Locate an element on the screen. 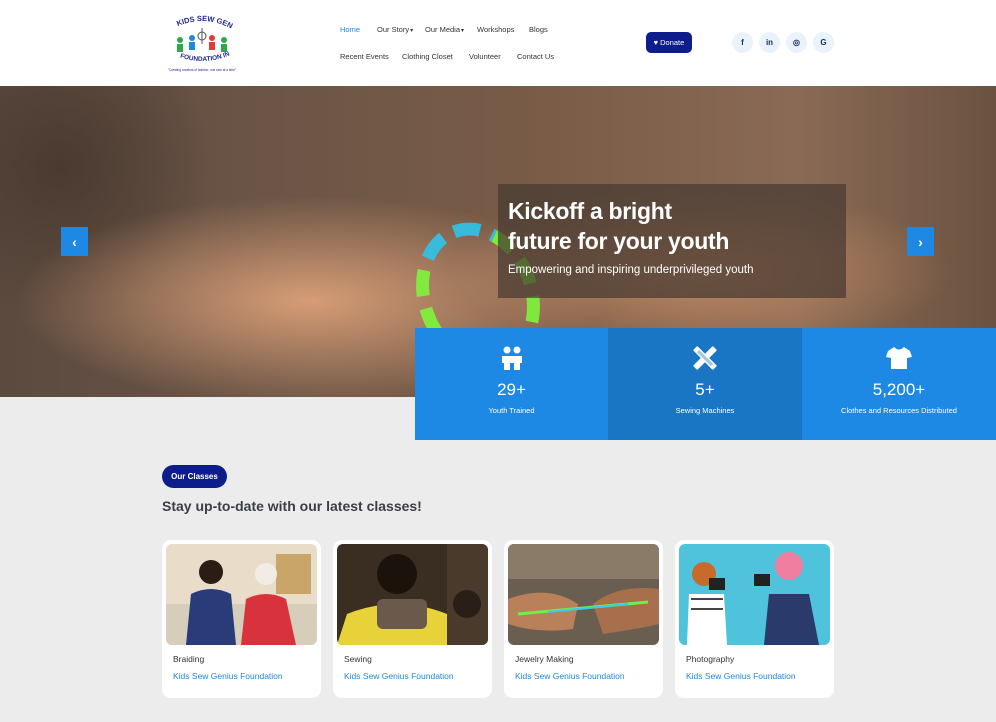 This screenshot has height=722, width=996. nav-blogs: Blogs is located at coordinates (538, 29).